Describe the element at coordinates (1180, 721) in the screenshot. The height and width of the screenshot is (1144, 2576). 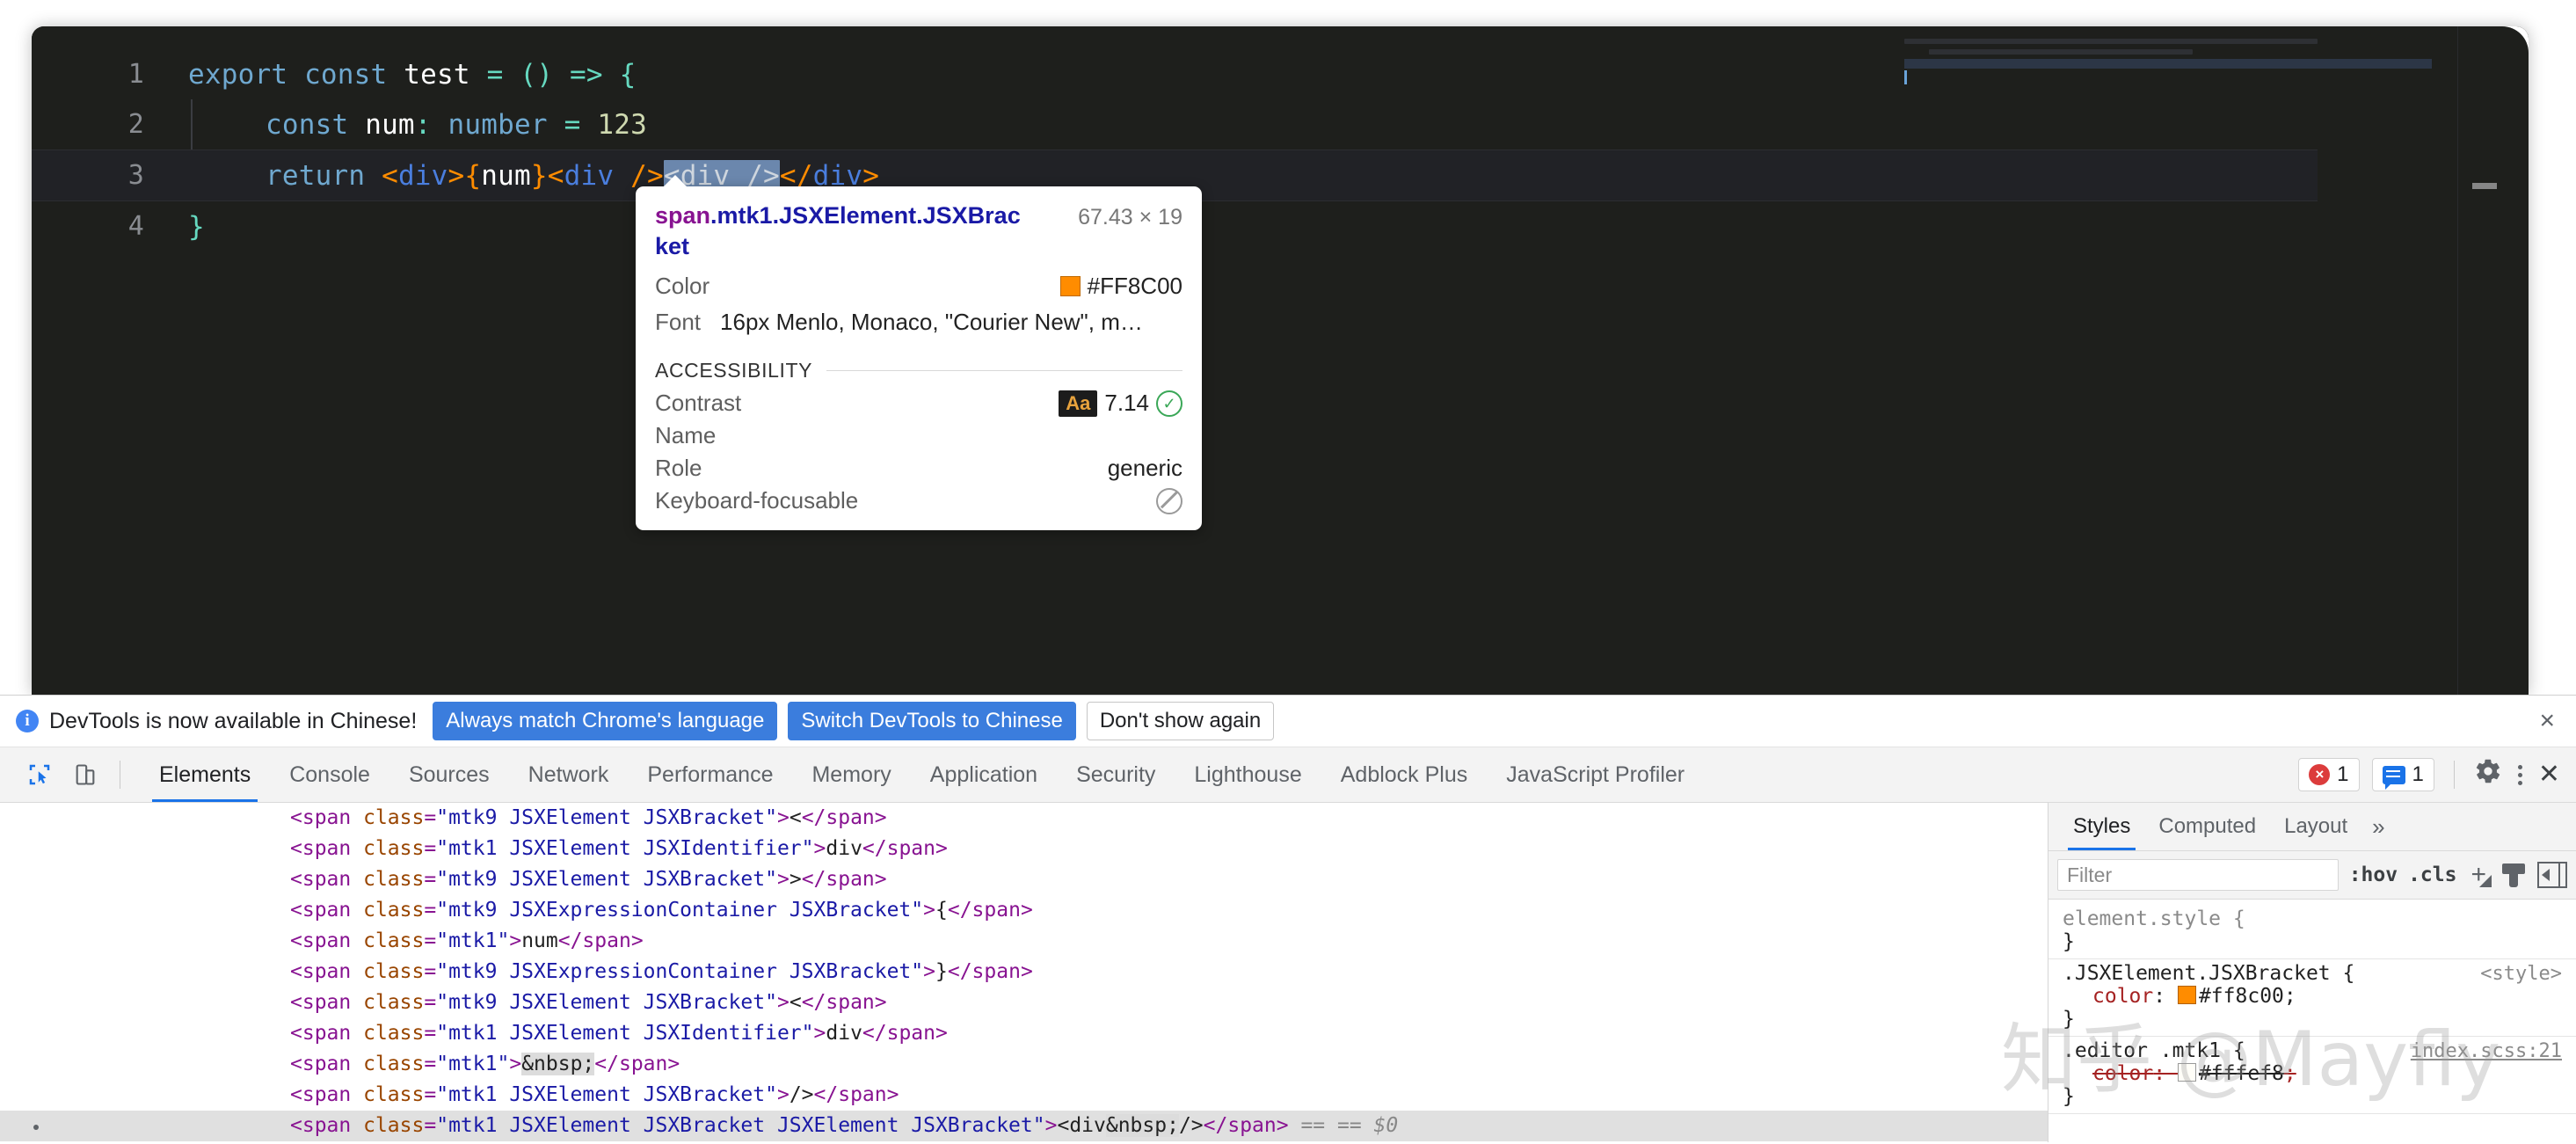
I see `dont-show-again-button: Don't show again` at that location.